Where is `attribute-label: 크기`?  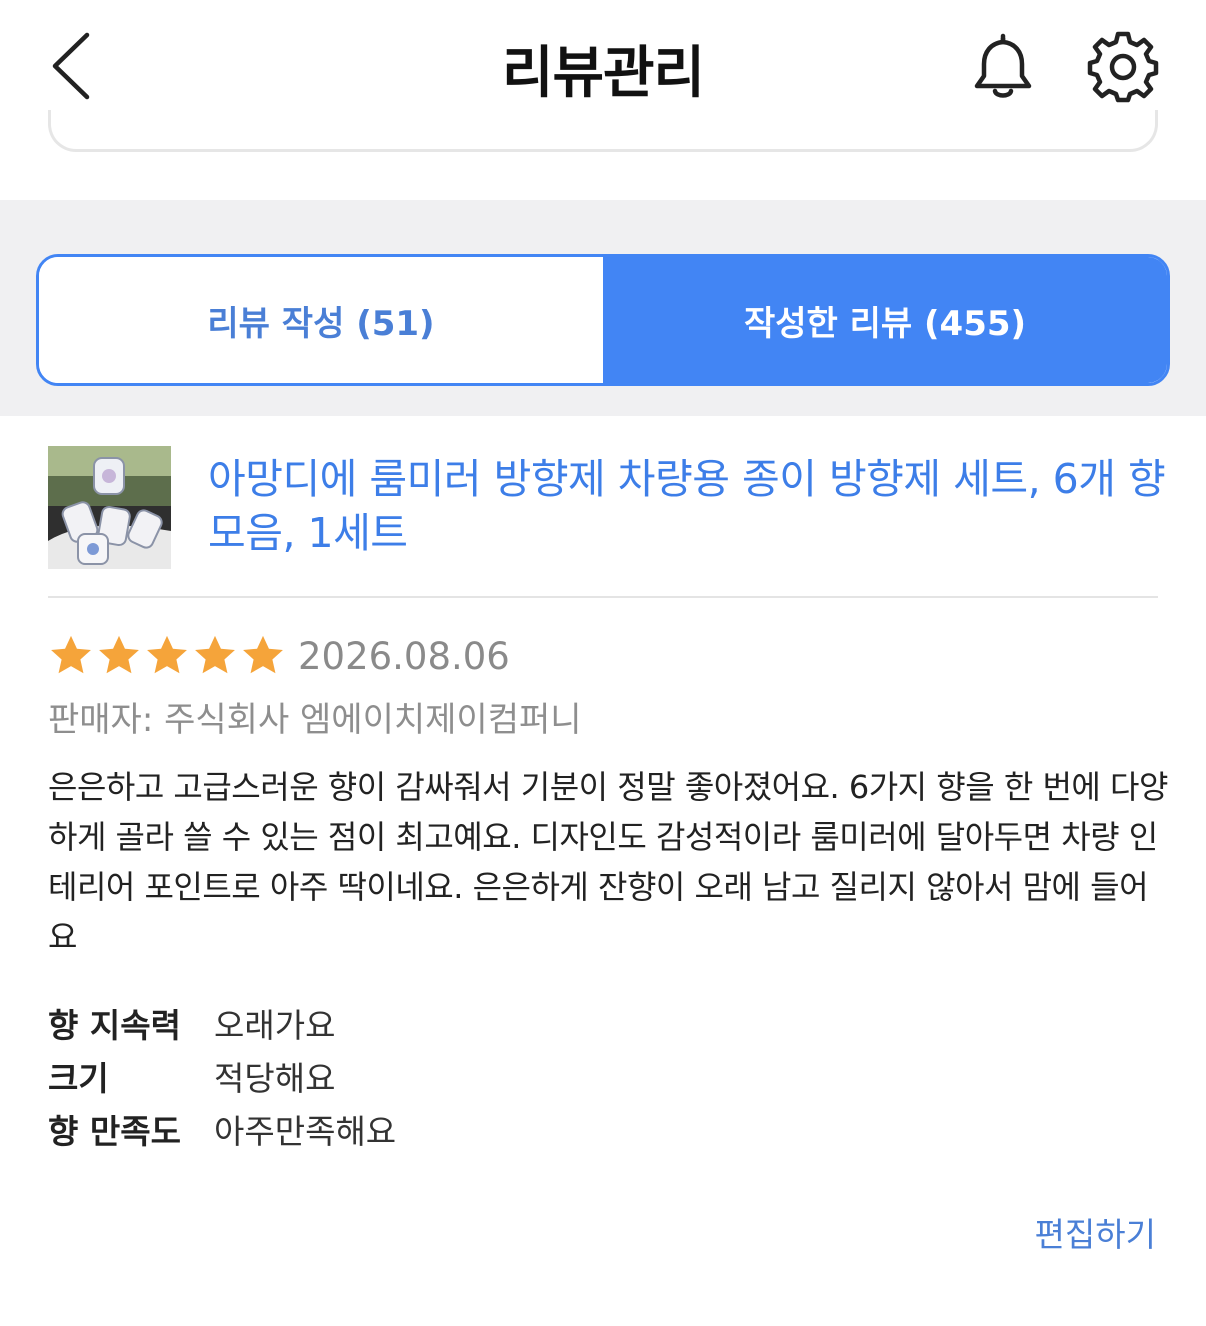 attribute-label: 크기 is located at coordinates (78, 1078).